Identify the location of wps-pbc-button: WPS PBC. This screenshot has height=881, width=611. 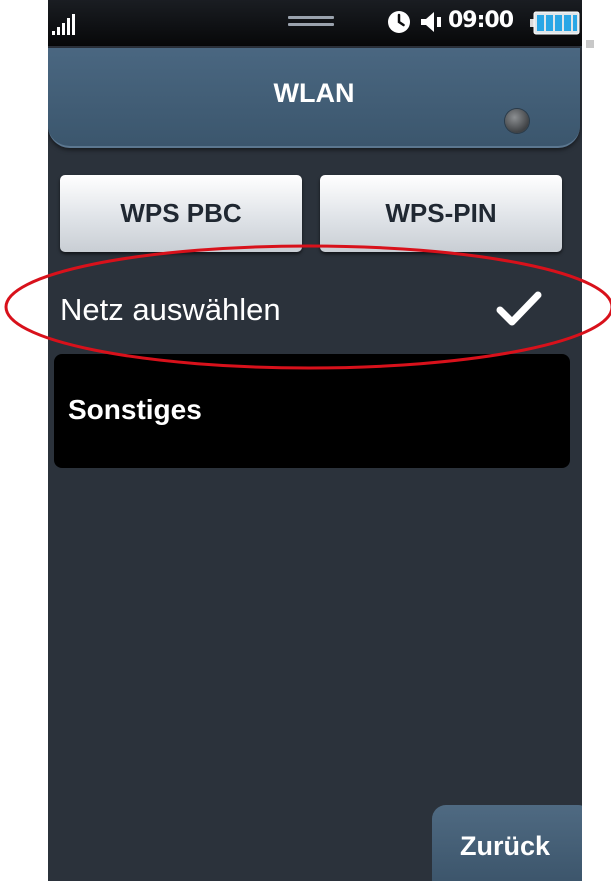
(181, 213).